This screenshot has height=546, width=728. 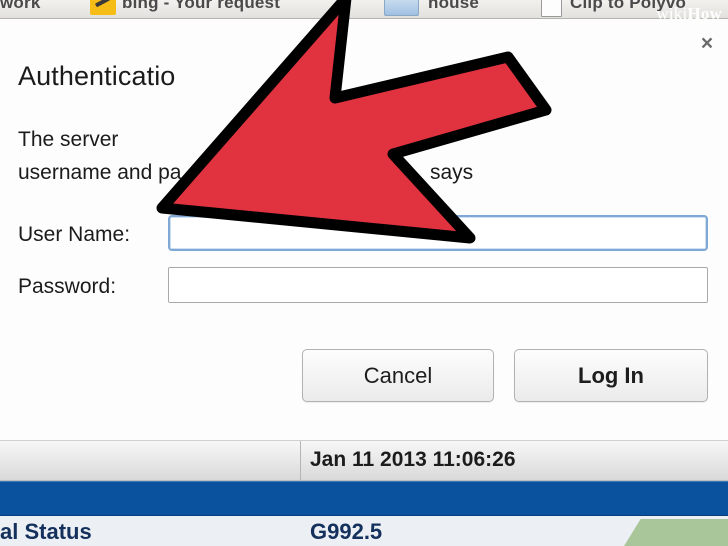 I want to click on wikihow-watermark-text: wikiHow, so click(x=689, y=14).